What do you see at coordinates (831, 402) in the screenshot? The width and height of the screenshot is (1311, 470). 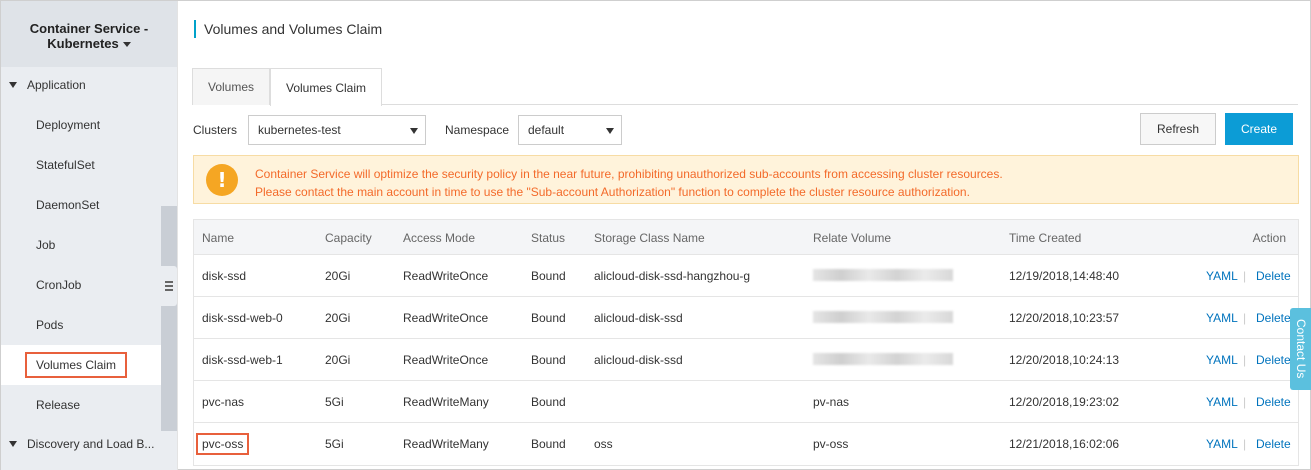 I see `cell-relate-volume: pv-nas` at bounding box center [831, 402].